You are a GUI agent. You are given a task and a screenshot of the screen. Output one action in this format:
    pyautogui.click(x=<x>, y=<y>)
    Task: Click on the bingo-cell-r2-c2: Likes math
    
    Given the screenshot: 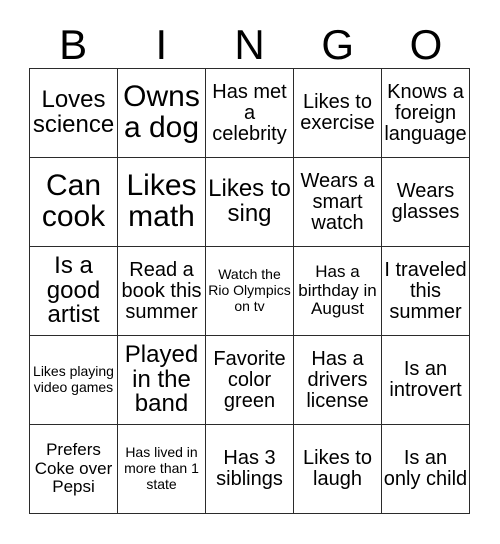 What is the action you would take?
    pyautogui.click(x=162, y=202)
    